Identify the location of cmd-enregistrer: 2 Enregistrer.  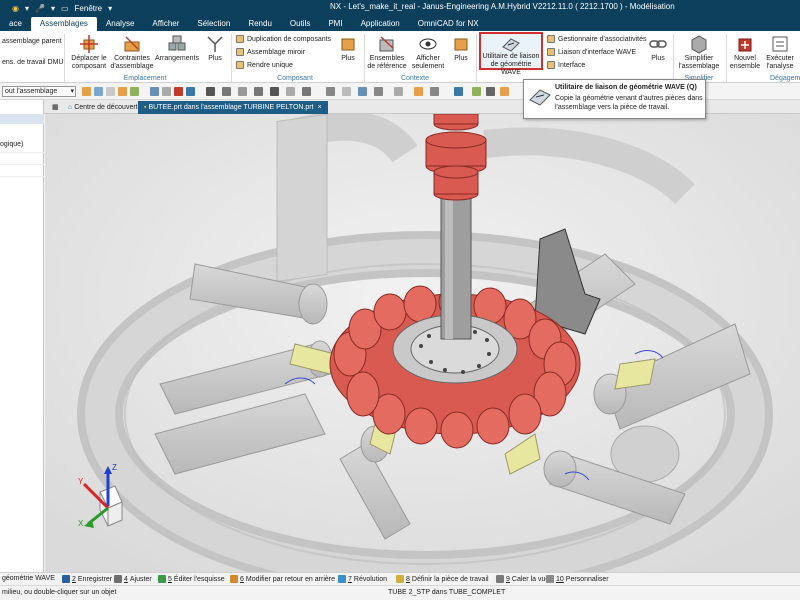
(87, 579).